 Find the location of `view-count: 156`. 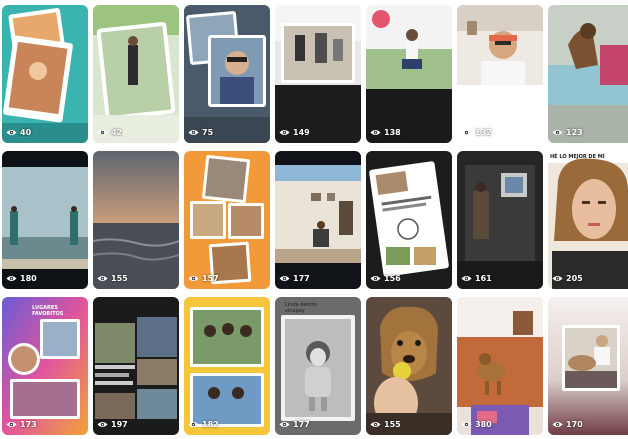

view-count: 156 is located at coordinates (385, 278).